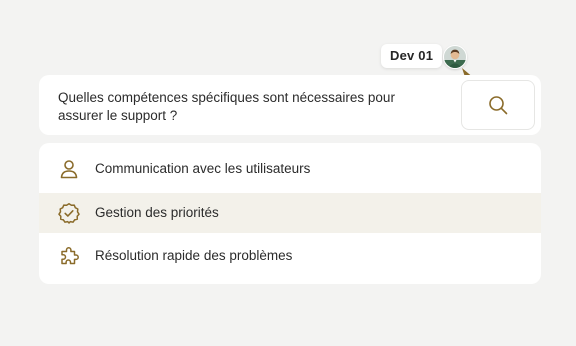 The image size is (576, 346). I want to click on search-button, so click(498, 105).